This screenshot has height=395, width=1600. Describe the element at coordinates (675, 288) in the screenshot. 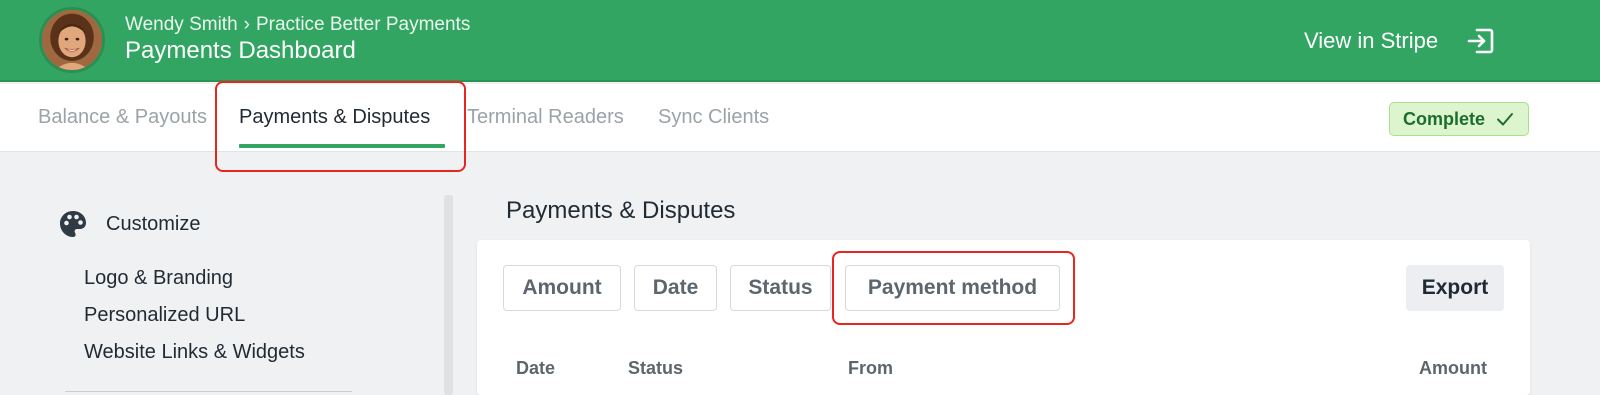

I see `filter-date-button: Date` at that location.